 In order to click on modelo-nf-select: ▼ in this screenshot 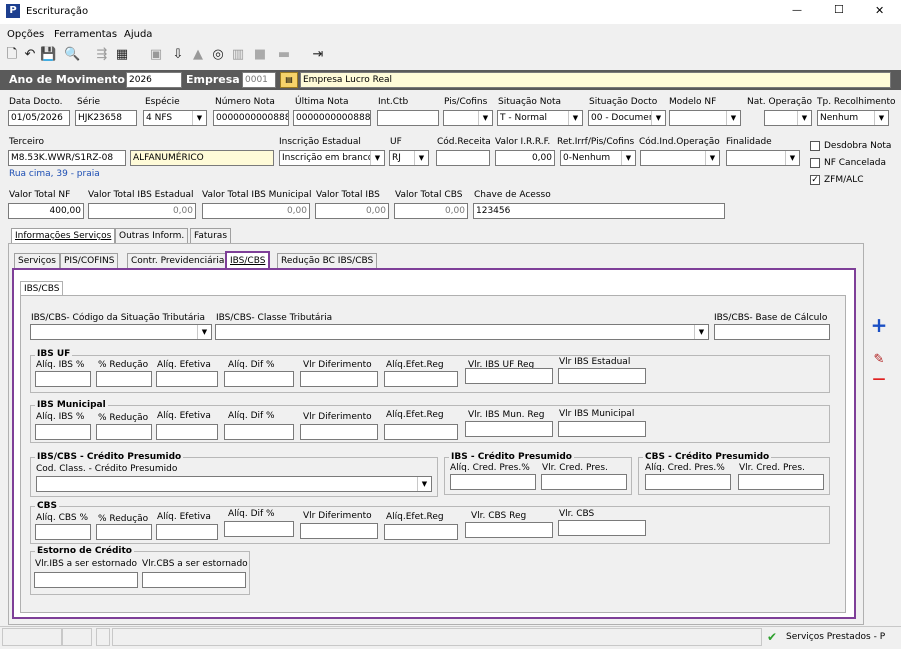, I will do `click(705, 118)`.